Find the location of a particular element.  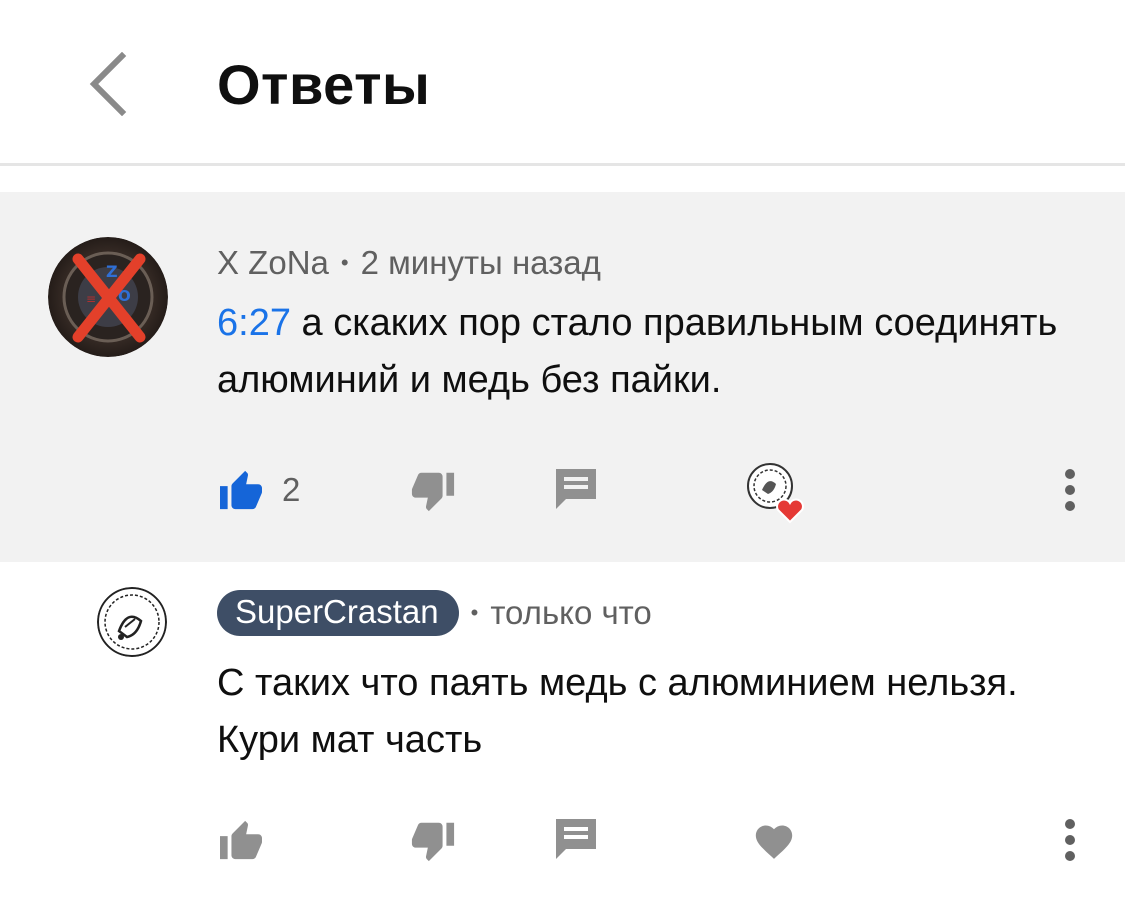

timestamp-link: 6:27 is located at coordinates (254, 323).